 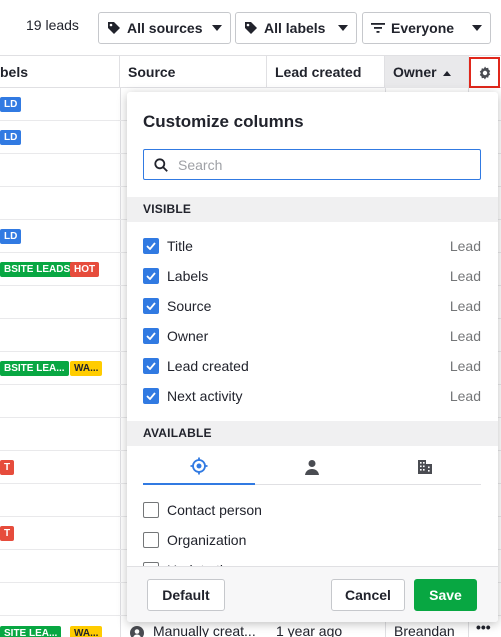 I want to click on labels-filter-label: All labels, so click(x=295, y=28).